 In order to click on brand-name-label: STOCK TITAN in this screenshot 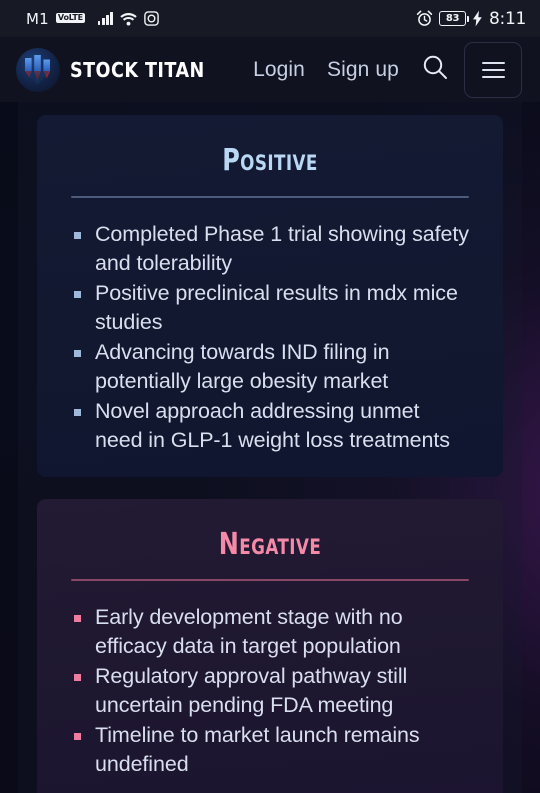, I will do `click(137, 69)`.